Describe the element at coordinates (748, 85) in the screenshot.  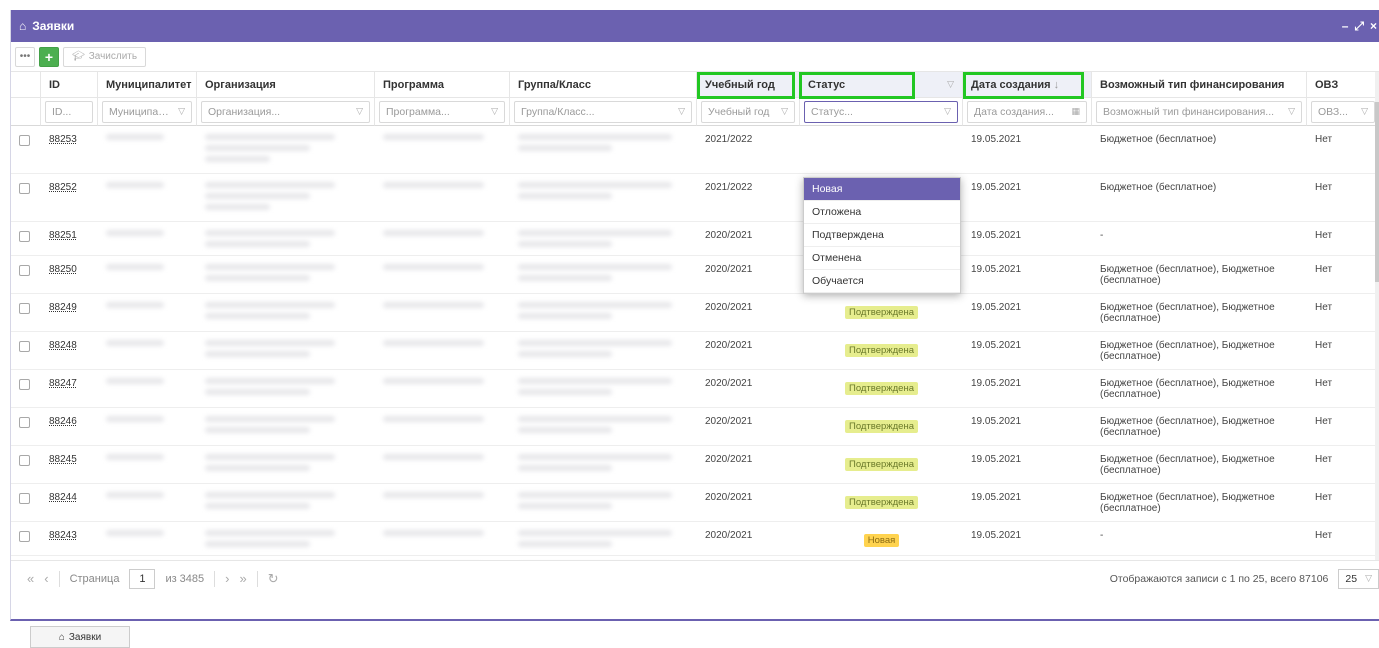
I see `header-year: Учебный год` at that location.